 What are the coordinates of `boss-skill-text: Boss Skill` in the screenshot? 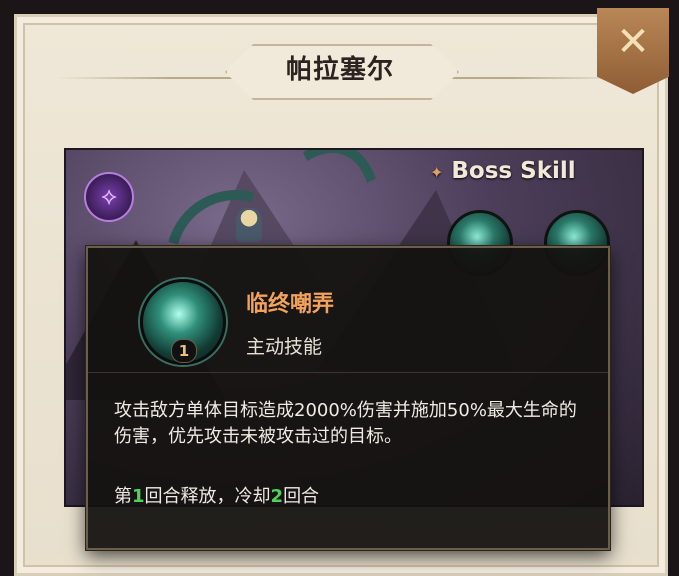 It's located at (513, 171).